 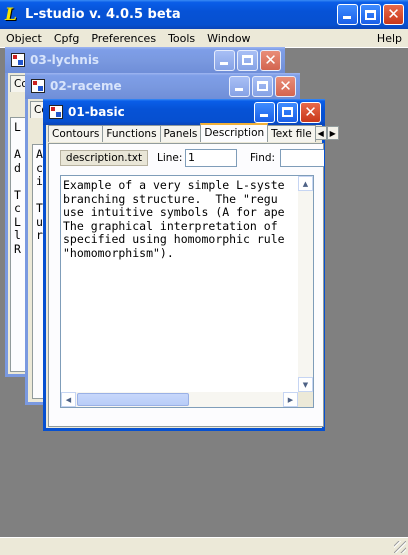 What do you see at coordinates (305, 284) in the screenshot?
I see `vertical-scrollbar: ▲ ▼` at bounding box center [305, 284].